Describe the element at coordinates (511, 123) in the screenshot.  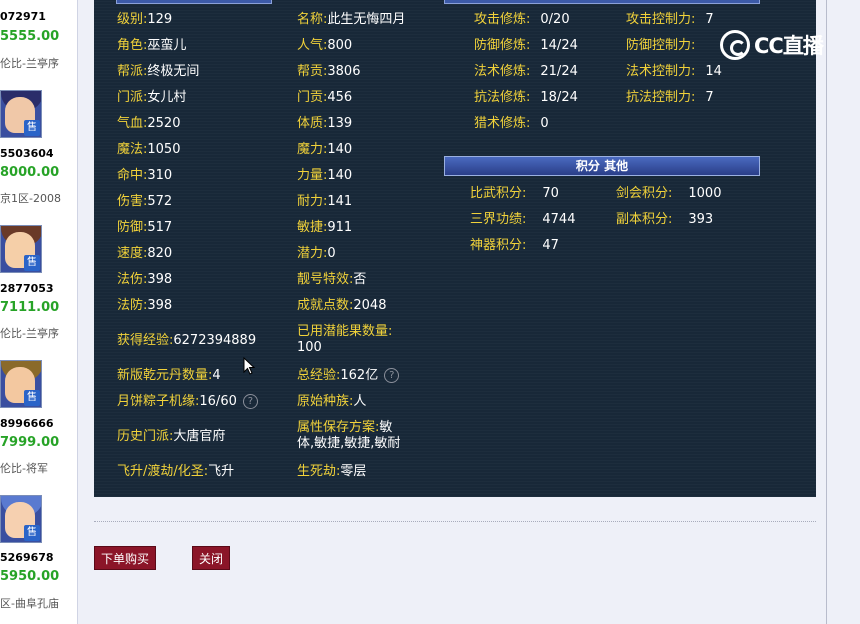
I see `cultivation-hunt: 猎术修炼: 0` at that location.